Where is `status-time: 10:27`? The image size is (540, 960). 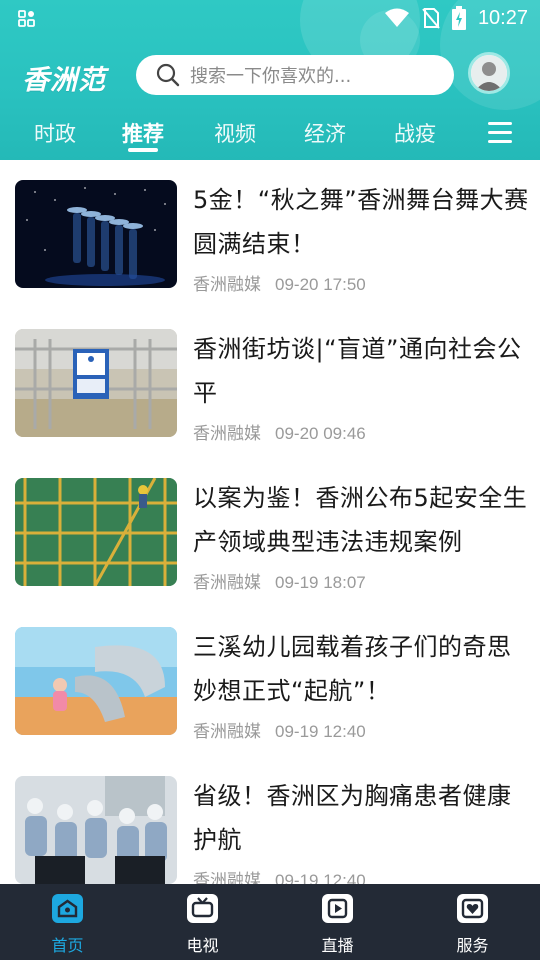 status-time: 10:27 is located at coordinates (502, 17).